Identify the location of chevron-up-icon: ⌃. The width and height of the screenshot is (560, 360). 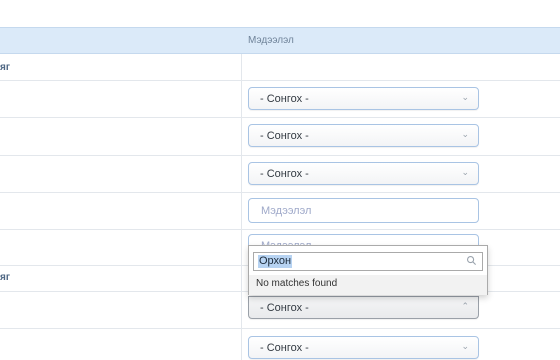
(465, 306).